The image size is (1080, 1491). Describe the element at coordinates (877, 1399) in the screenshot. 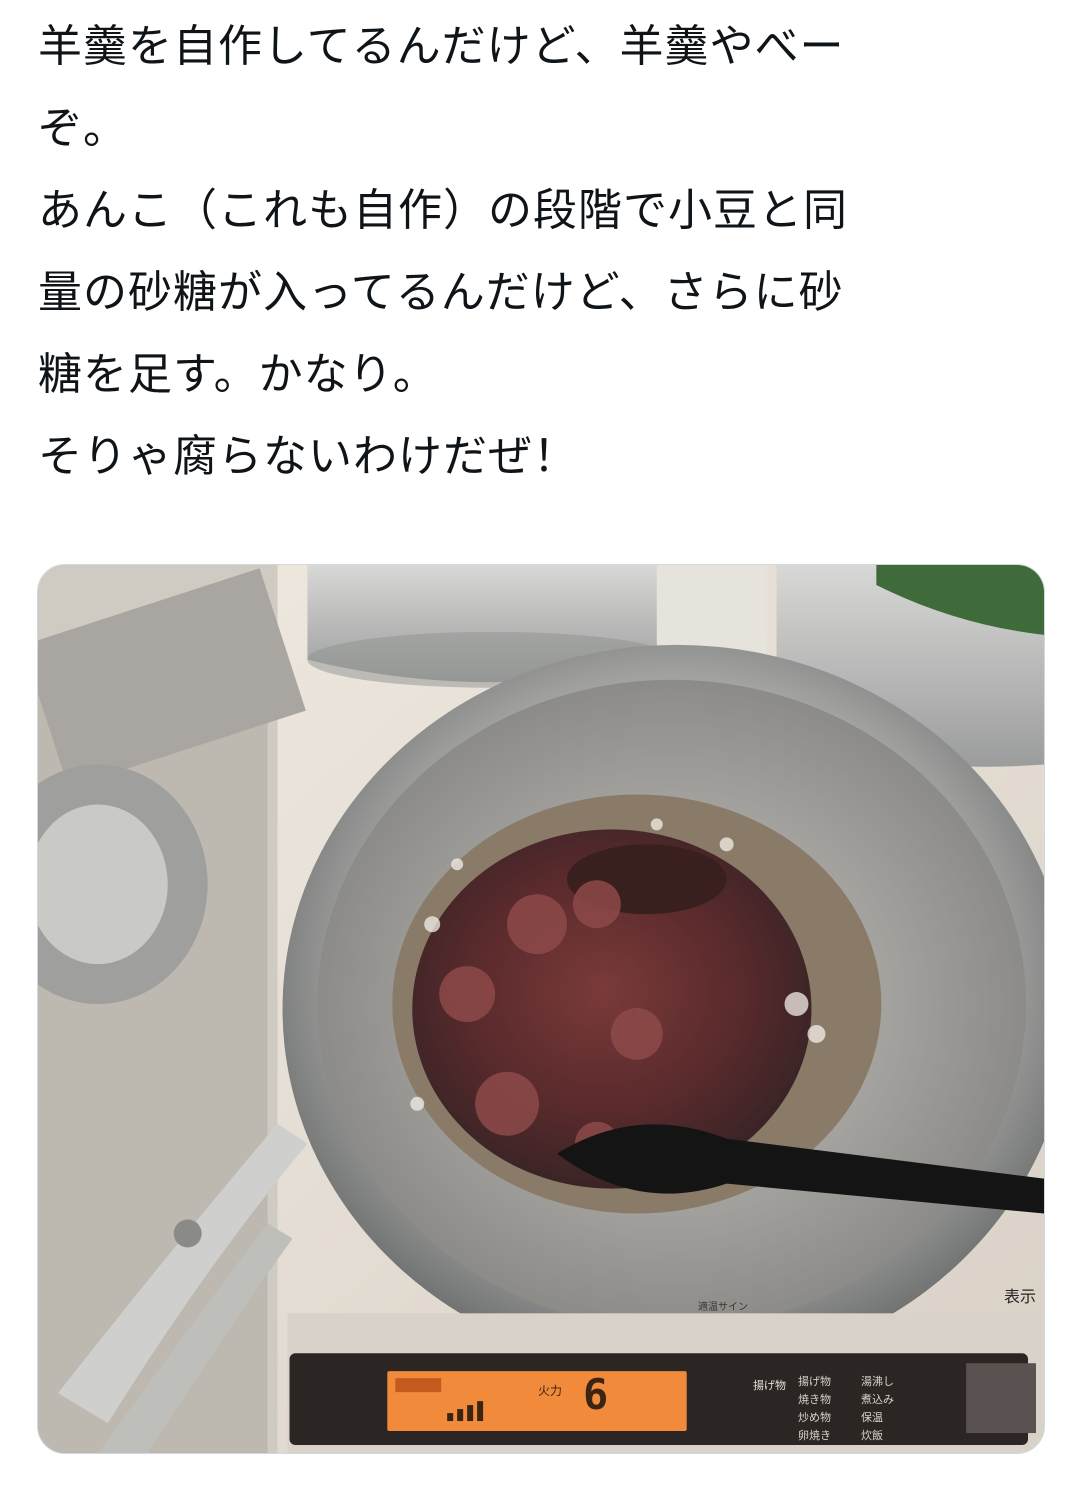

I see `stove-mode-item: 煮込み` at that location.